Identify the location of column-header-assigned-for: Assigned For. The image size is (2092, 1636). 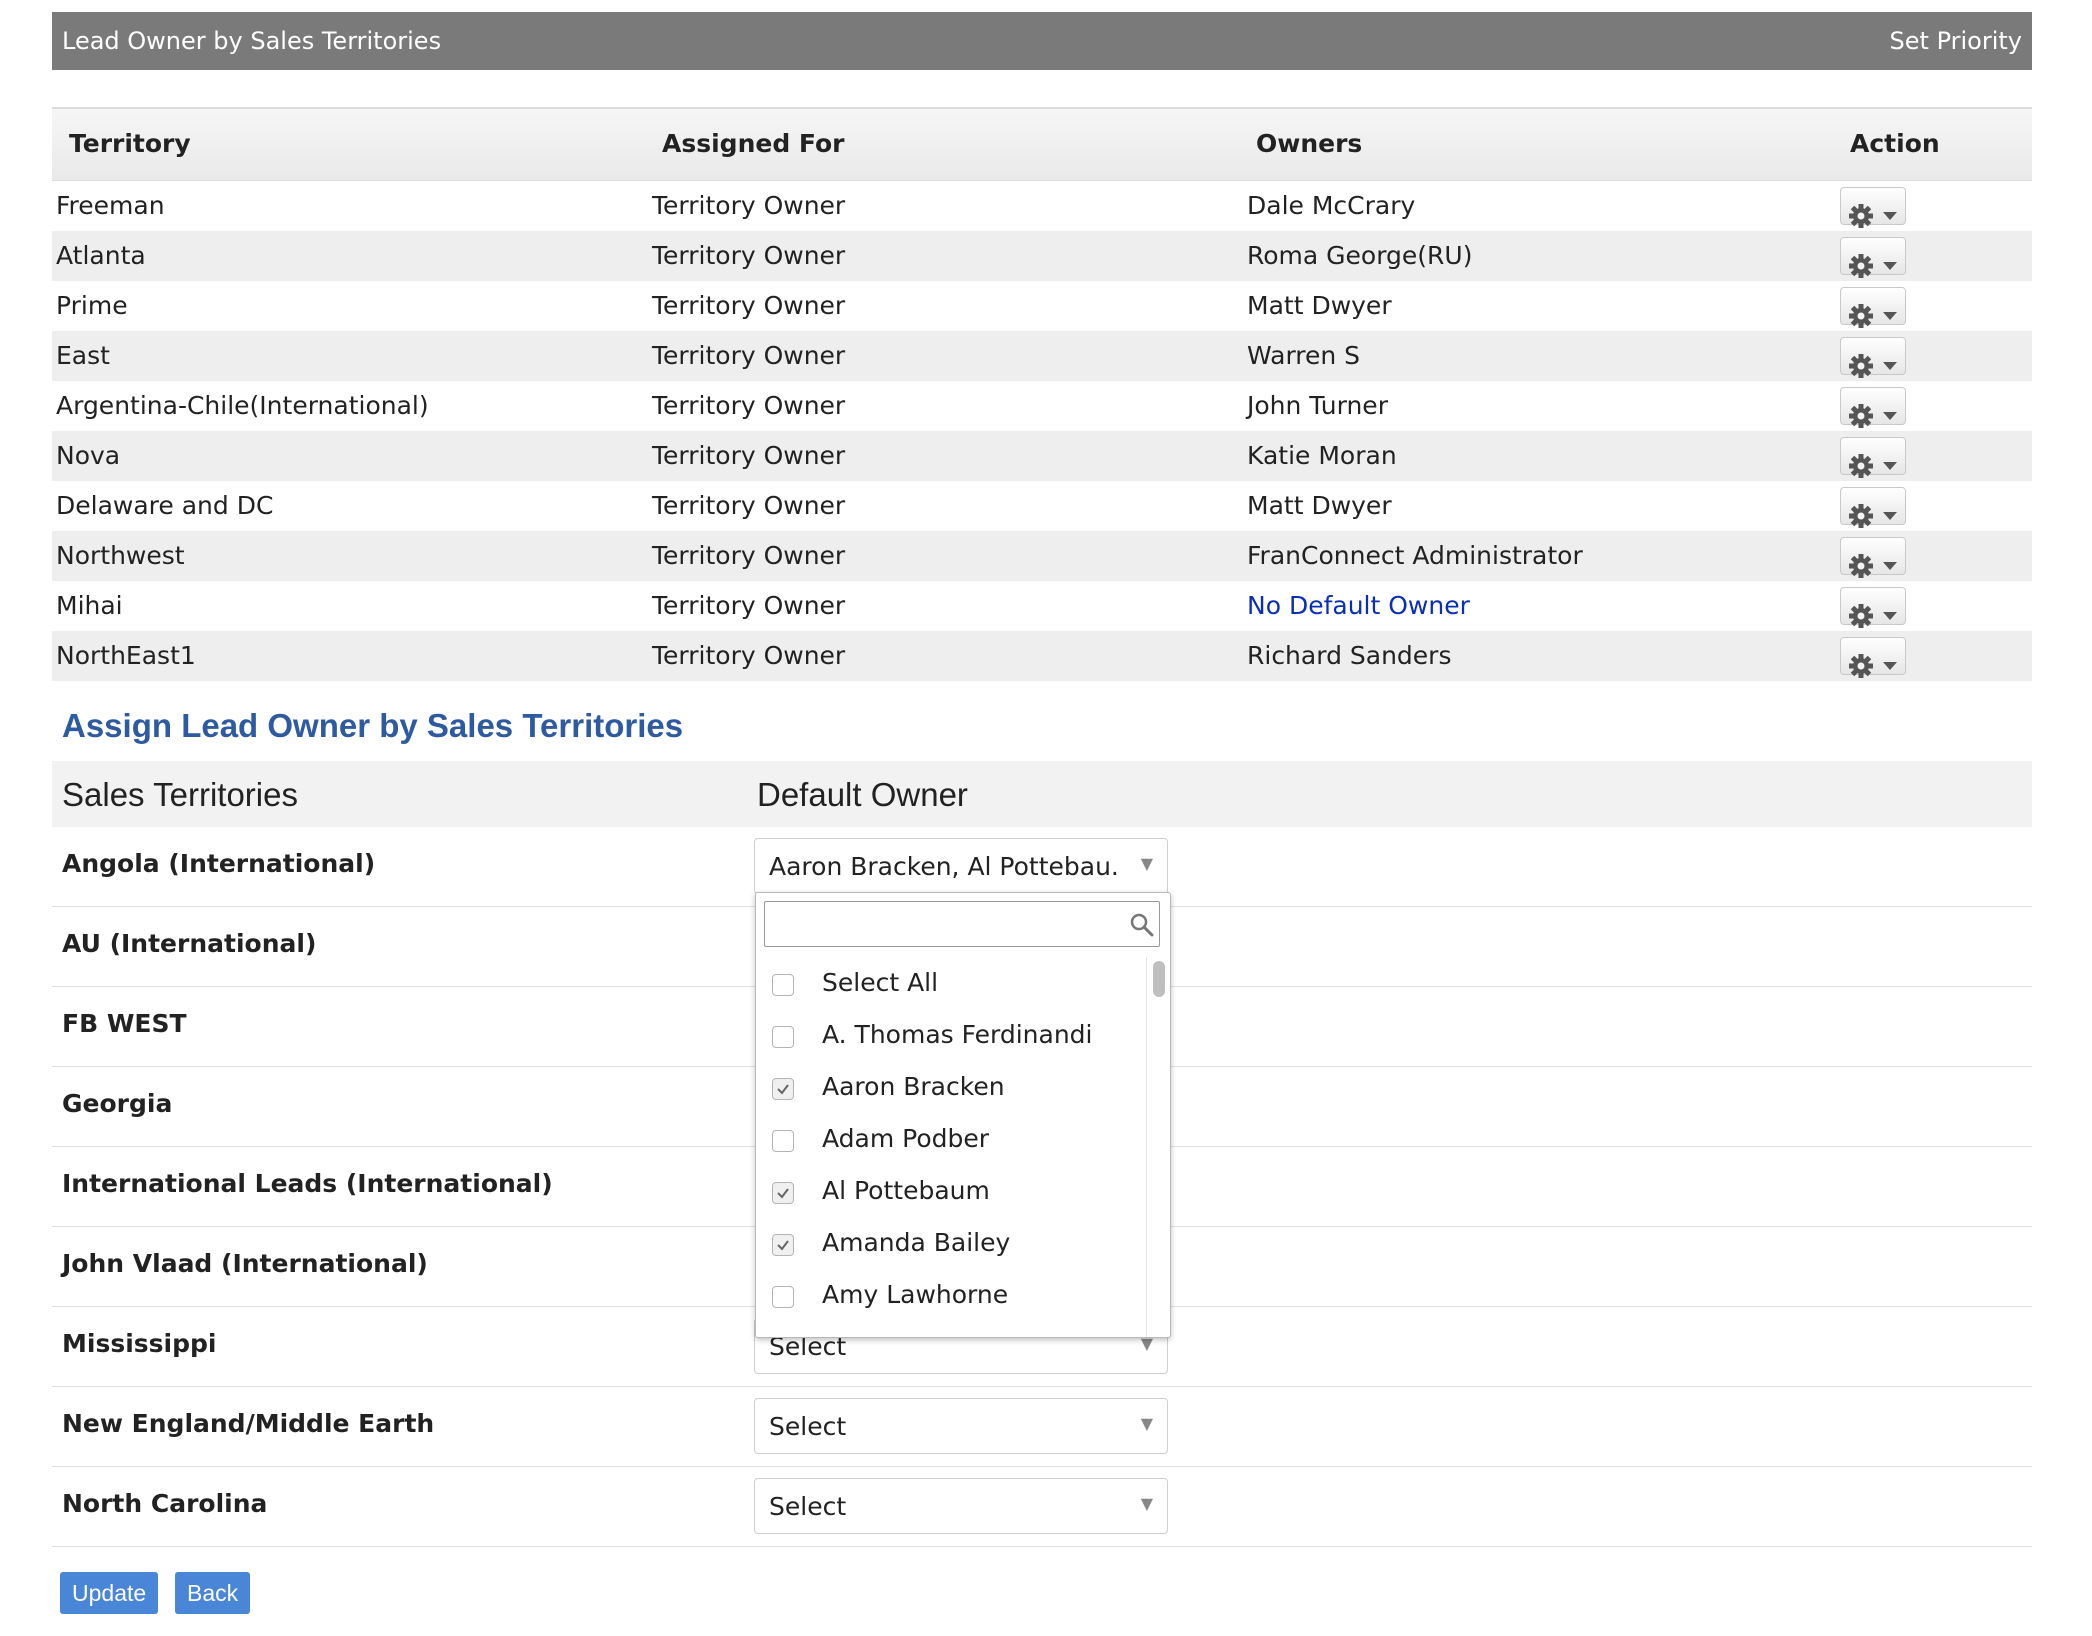
(753, 143).